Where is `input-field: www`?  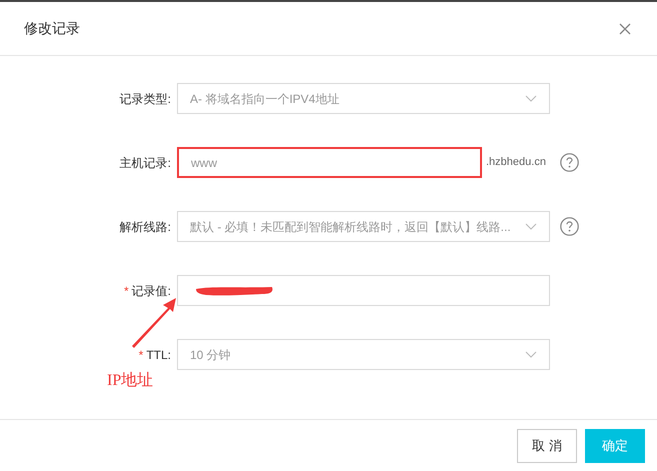 input-field: www is located at coordinates (329, 162).